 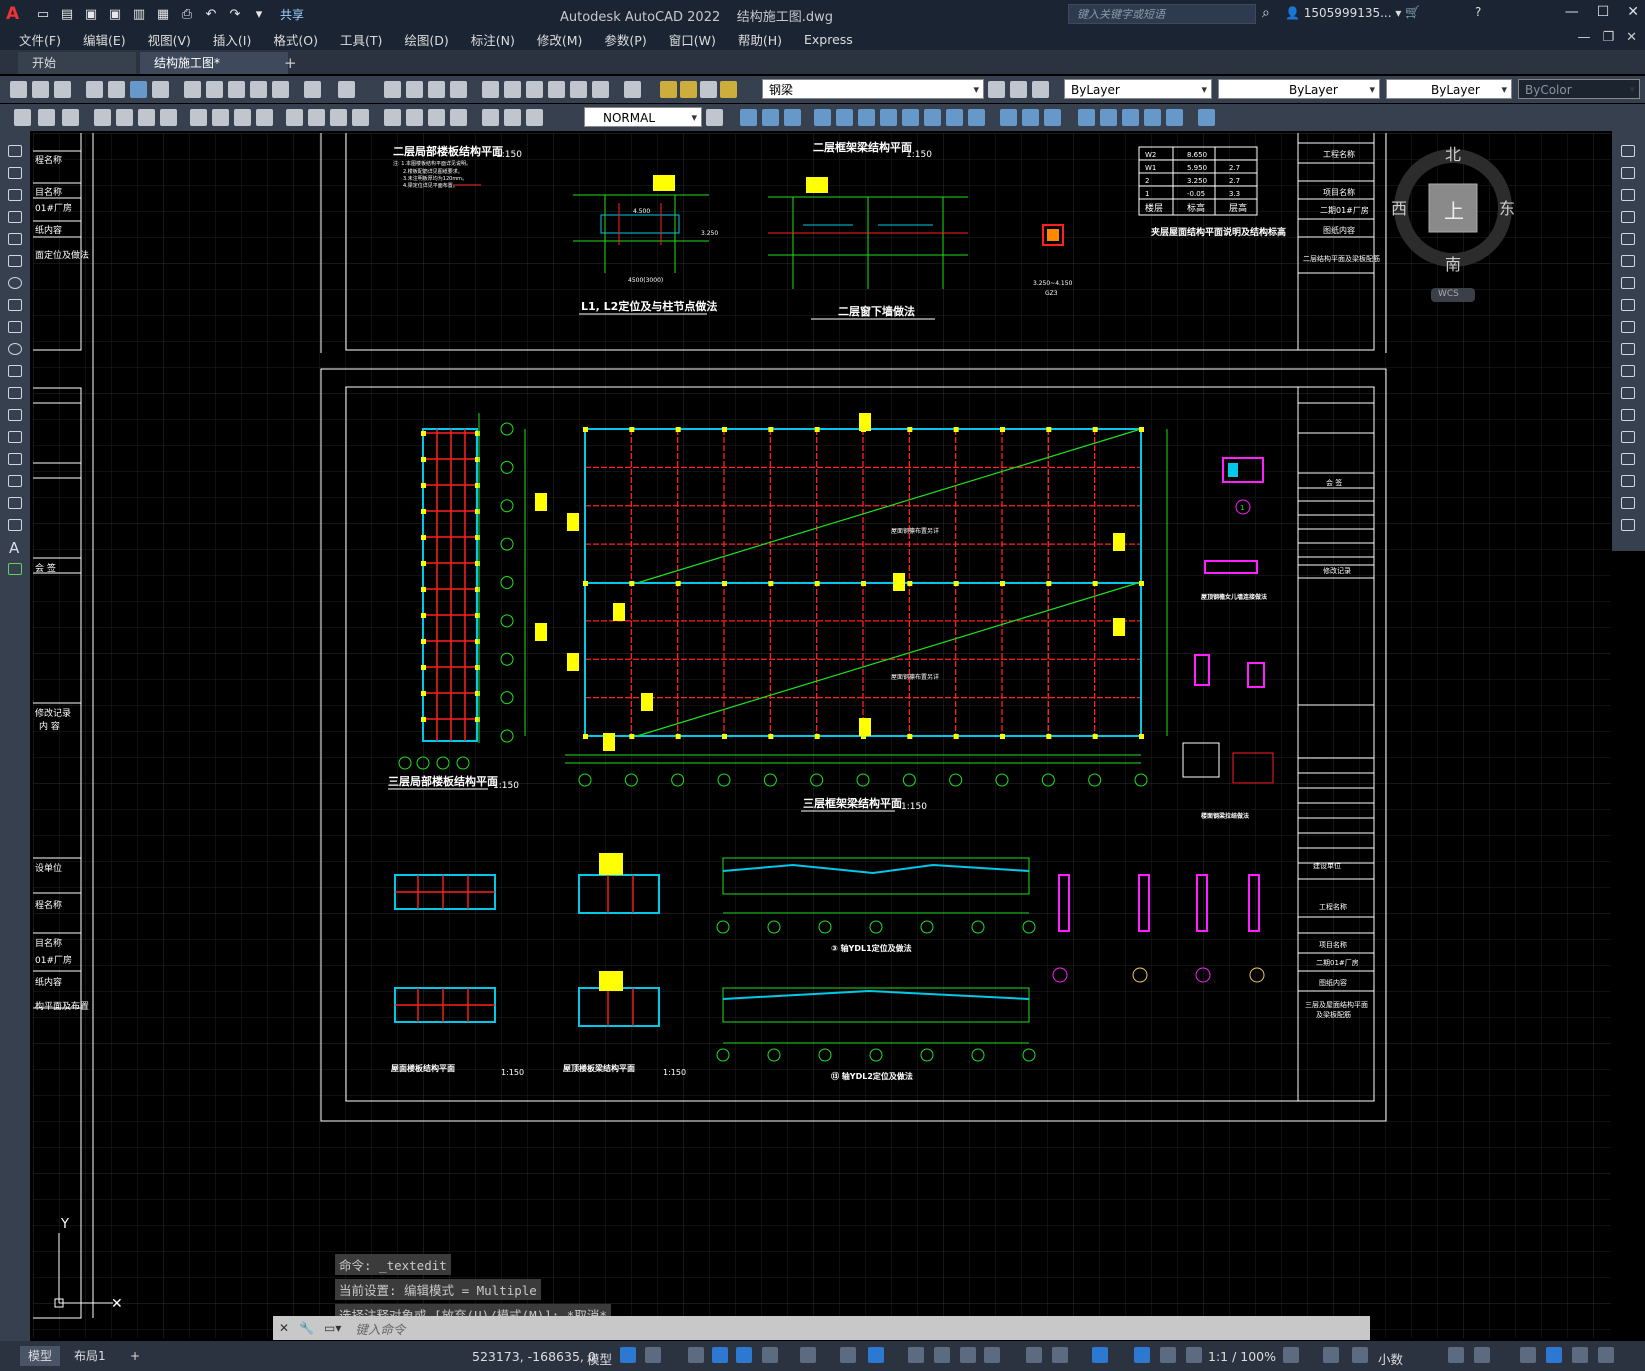 What do you see at coordinates (628, 1355) in the screenshot?
I see `grid-icon` at bounding box center [628, 1355].